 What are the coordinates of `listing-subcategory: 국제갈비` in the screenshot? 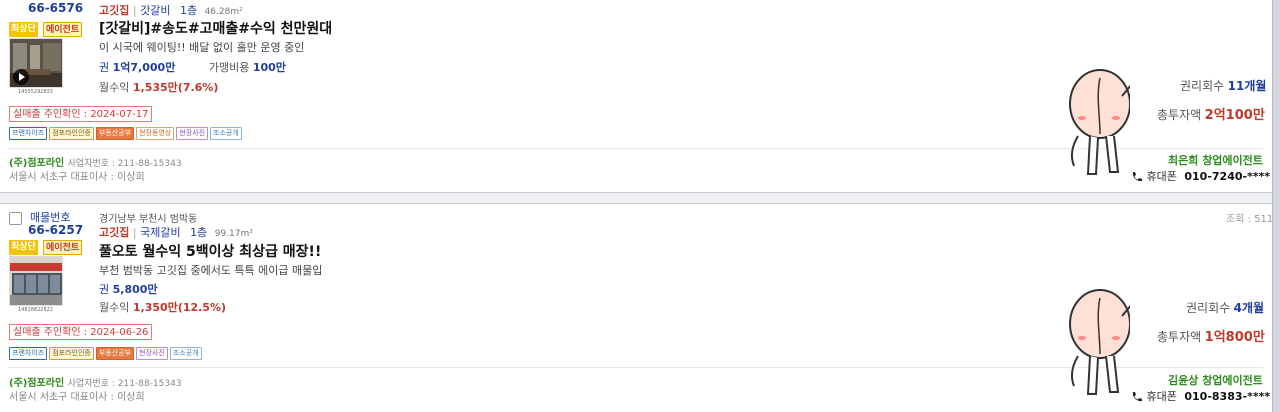 It's located at (160, 232).